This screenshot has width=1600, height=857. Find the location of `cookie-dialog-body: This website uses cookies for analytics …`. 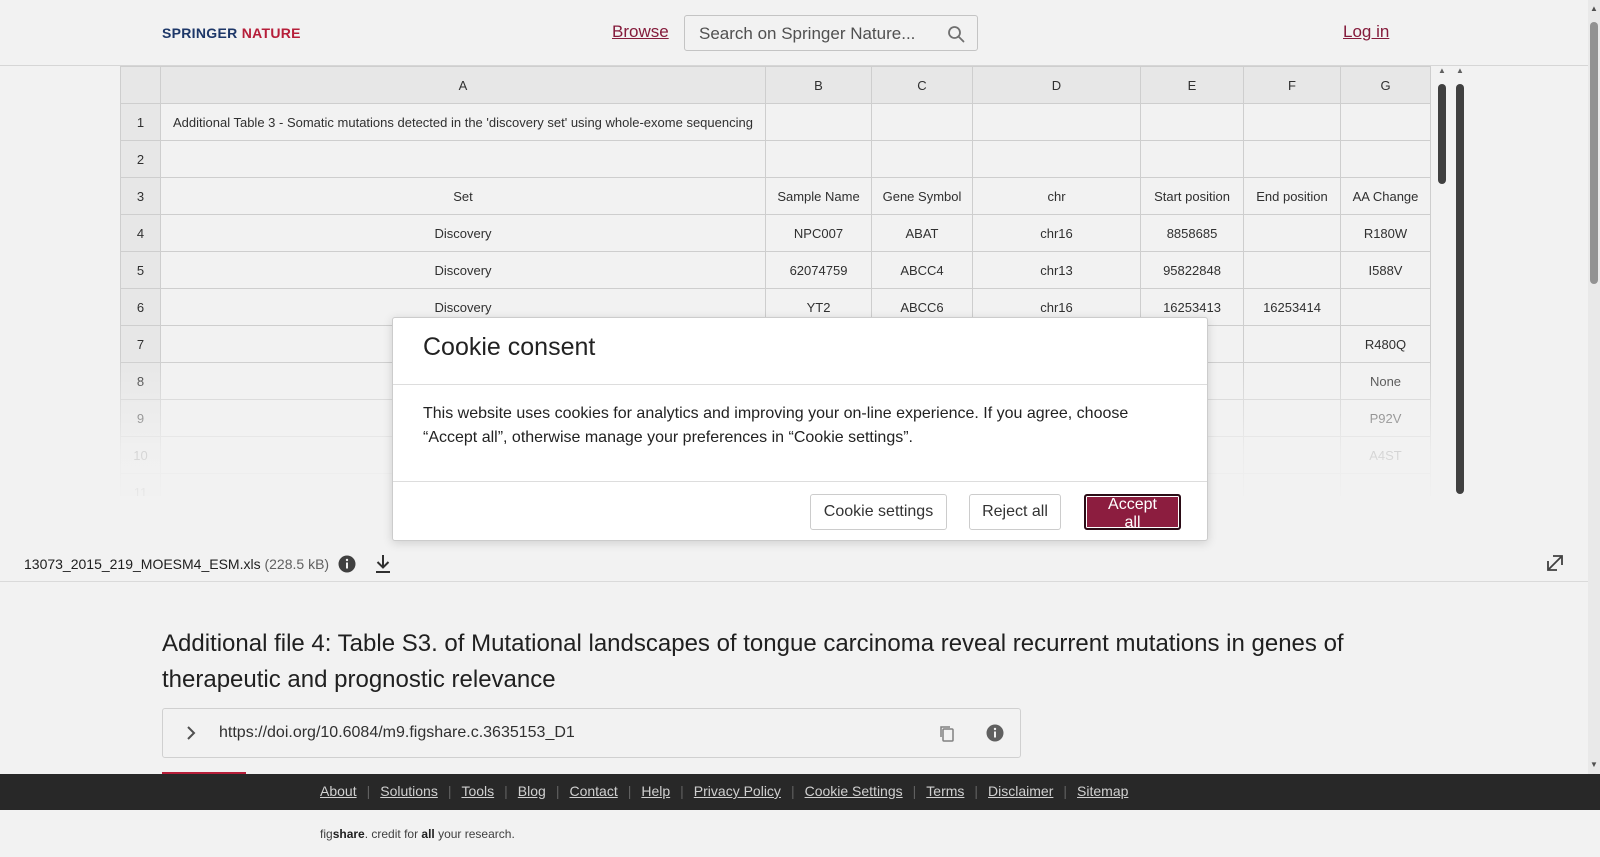

cookie-dialog-body: This website uses cookies for analytics … is located at coordinates (776, 425).